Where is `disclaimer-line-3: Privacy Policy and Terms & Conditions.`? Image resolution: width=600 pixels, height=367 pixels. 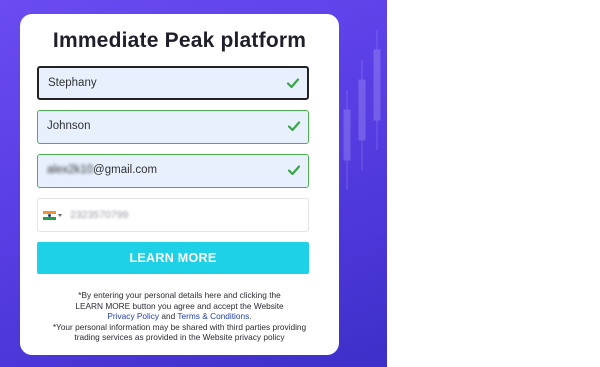
disclaimer-line-3: Privacy Policy and Terms & Conditions. is located at coordinates (179, 316).